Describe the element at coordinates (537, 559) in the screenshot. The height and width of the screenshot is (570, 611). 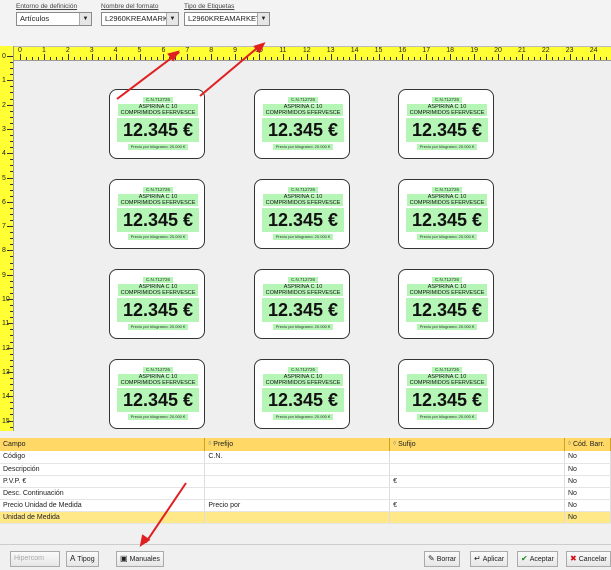
I see `aceptar-button: ✔ Aceptar` at that location.